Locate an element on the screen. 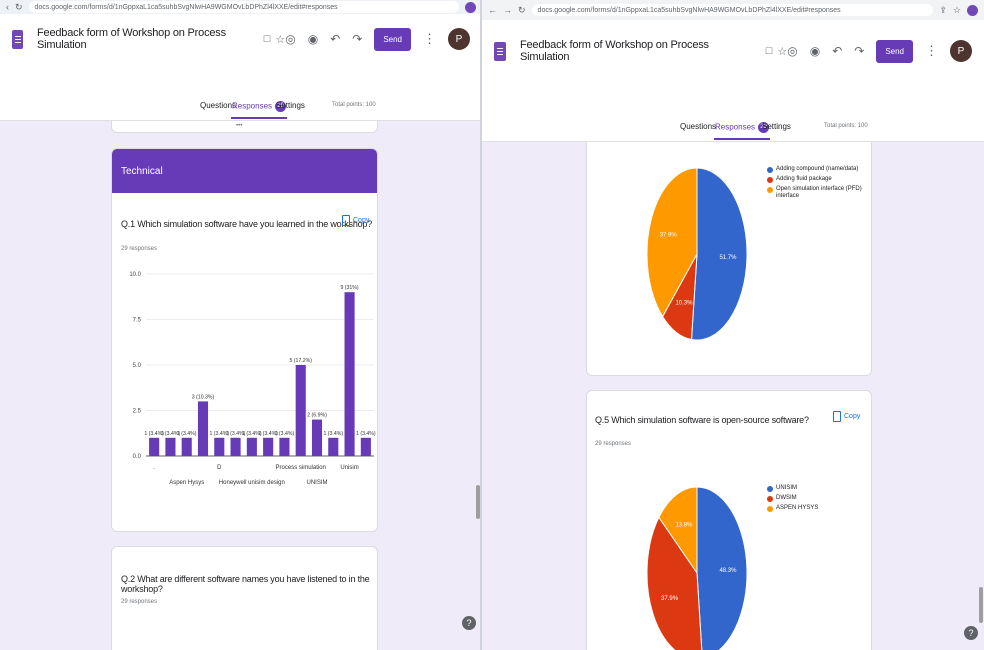 This screenshot has width=984, height=650. legend-item: Adding compound (name/data) is located at coordinates (817, 169).